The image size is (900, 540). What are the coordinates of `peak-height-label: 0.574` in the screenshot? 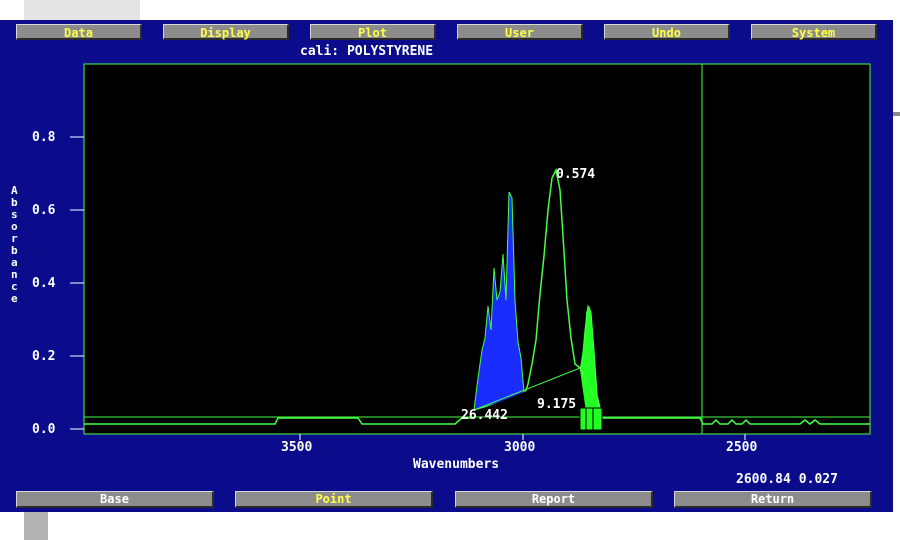 It's located at (575, 174).